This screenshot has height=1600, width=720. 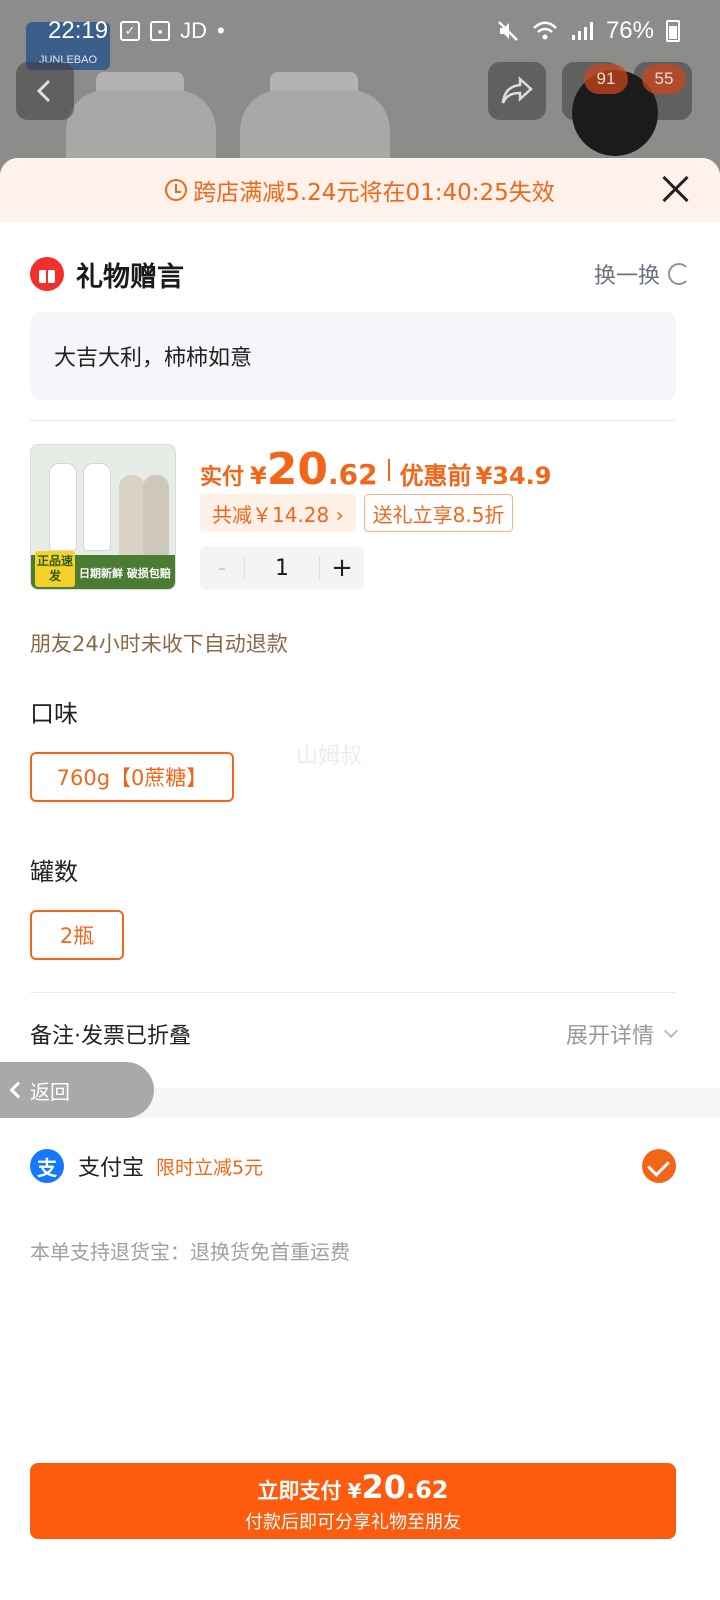 What do you see at coordinates (132, 777) in the screenshot?
I see `flavor-option-chip: 760g【0蔗糖】` at bounding box center [132, 777].